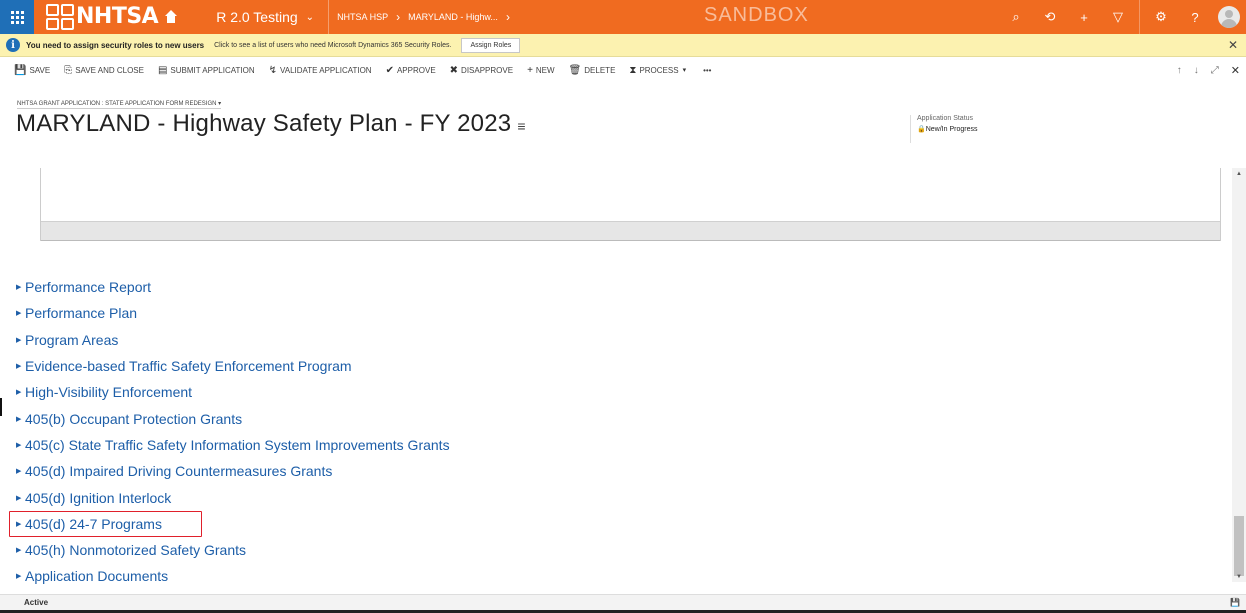 The width and height of the screenshot is (1246, 613). What do you see at coordinates (659, 70) in the screenshot?
I see `process-button: ⧗ PROCESS ▾` at bounding box center [659, 70].